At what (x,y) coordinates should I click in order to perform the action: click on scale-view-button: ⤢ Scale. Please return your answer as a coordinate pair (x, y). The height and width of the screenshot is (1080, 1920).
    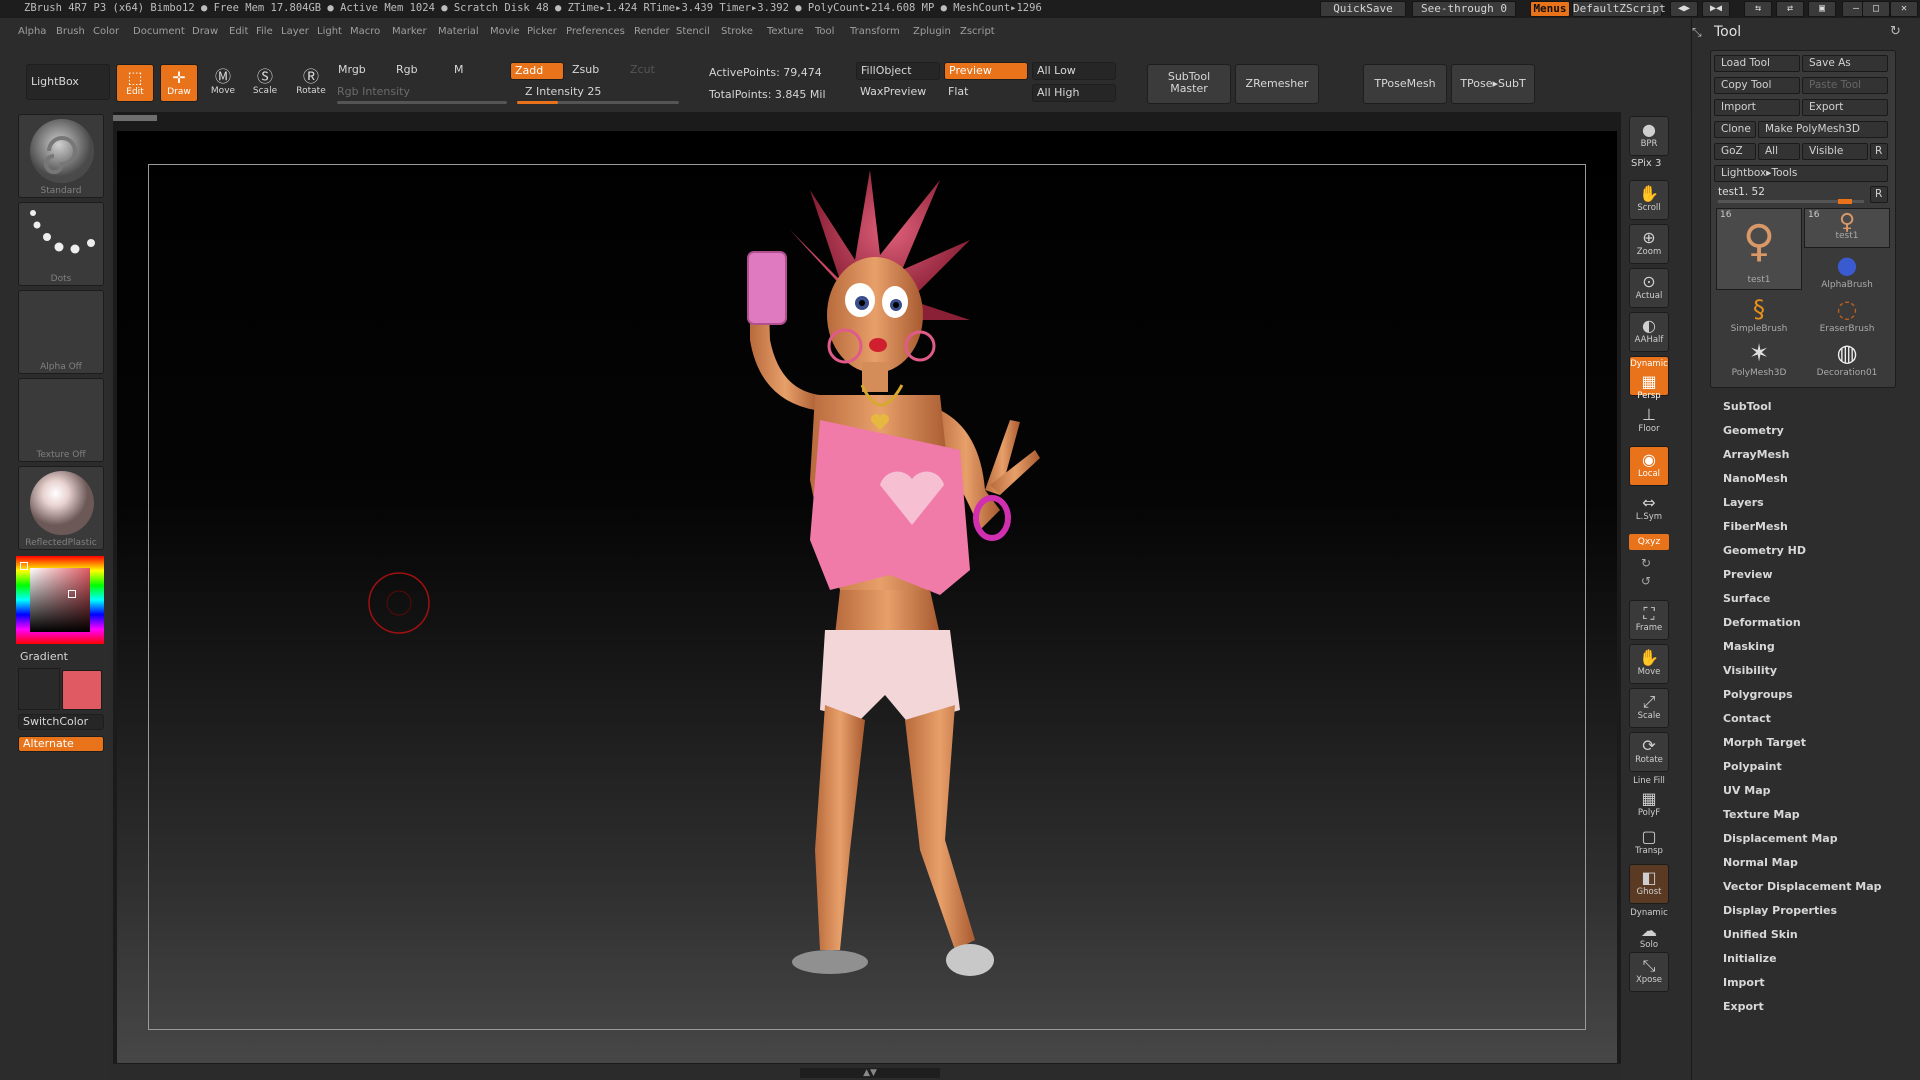
    Looking at the image, I should click on (1649, 708).